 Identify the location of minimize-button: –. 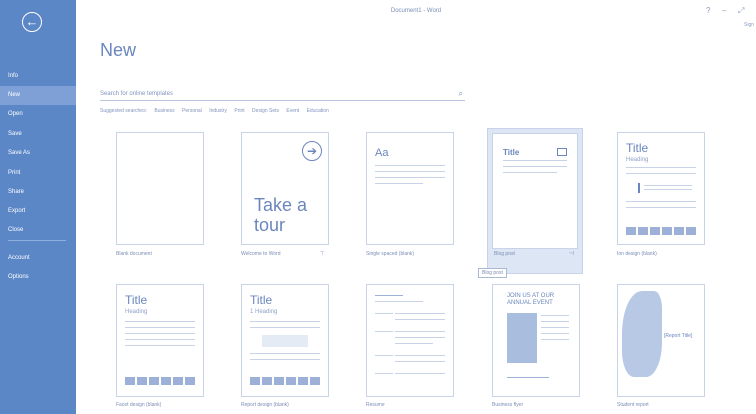
(724, 10).